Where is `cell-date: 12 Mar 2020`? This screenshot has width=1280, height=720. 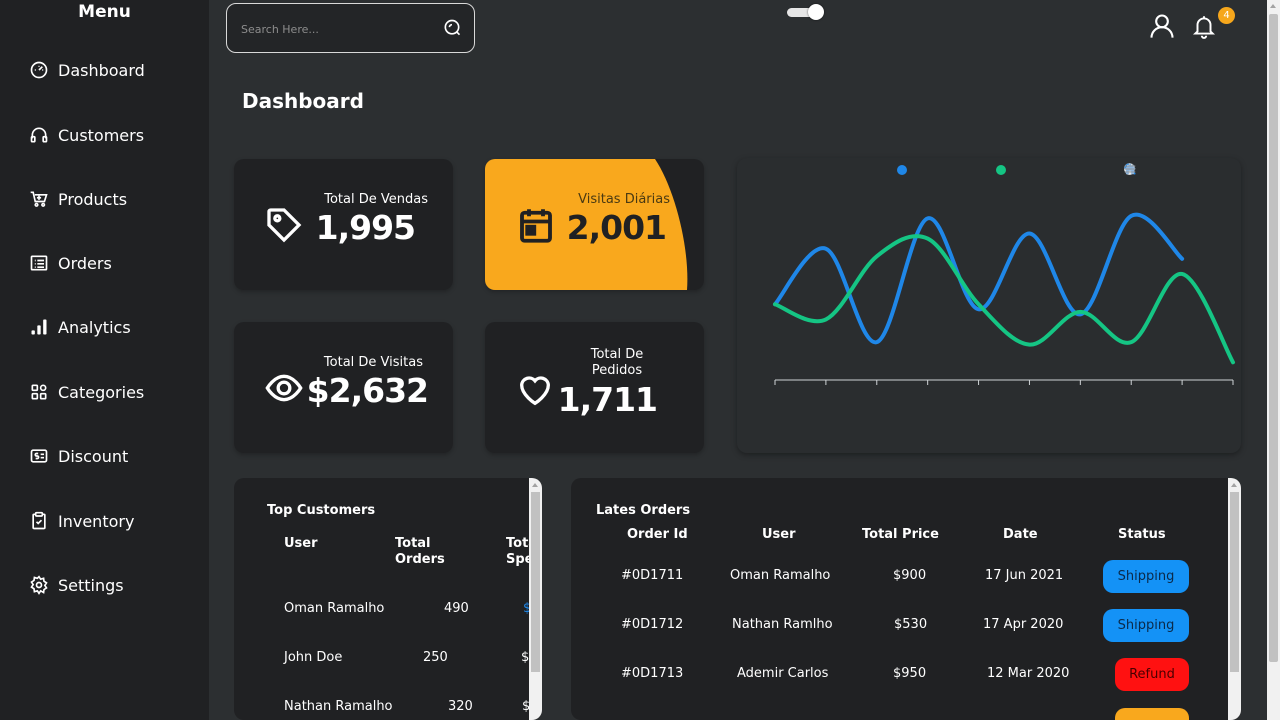 cell-date: 12 Mar 2020 is located at coordinates (1028, 673).